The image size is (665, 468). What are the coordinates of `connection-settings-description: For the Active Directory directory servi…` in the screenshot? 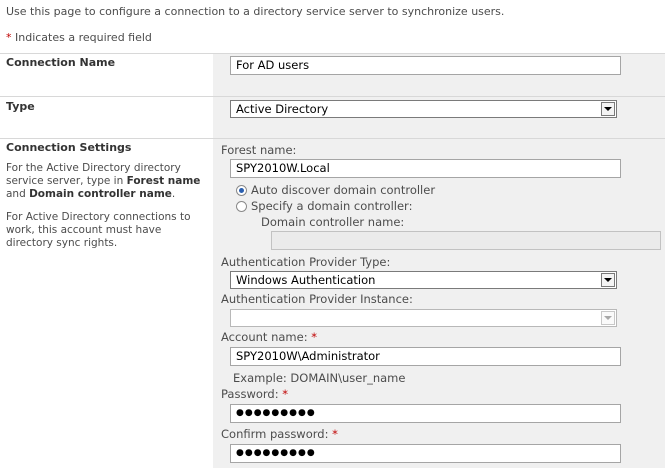 It's located at (107, 181).